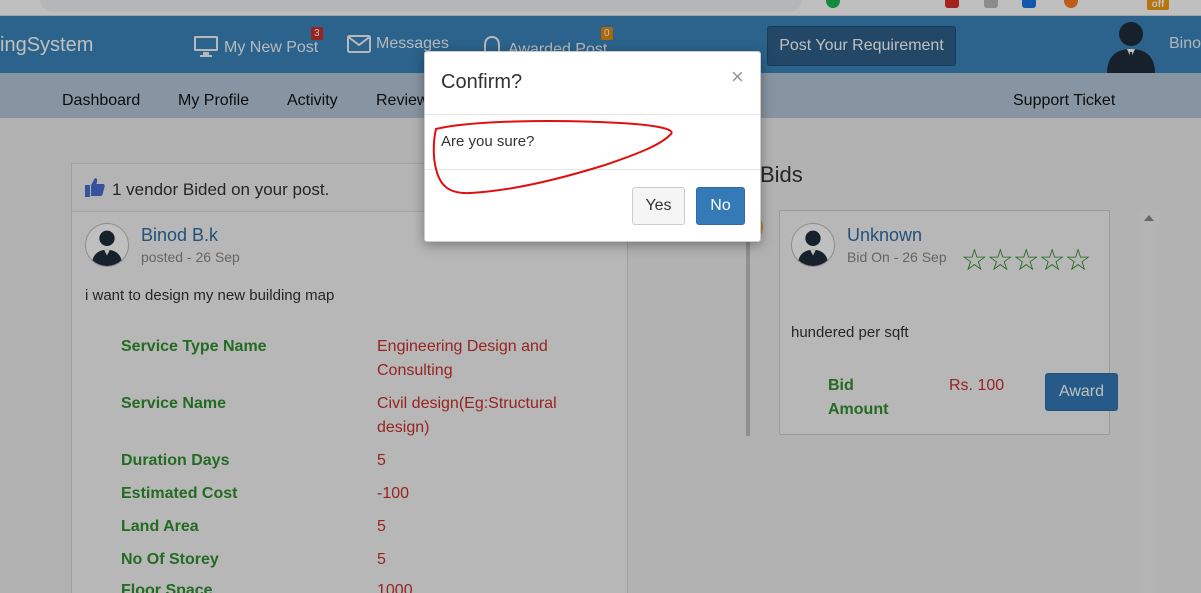 The width and height of the screenshot is (1201, 593). I want to click on confirm-dialog: Confirm? × Are you sure? Yes No, so click(592, 146).